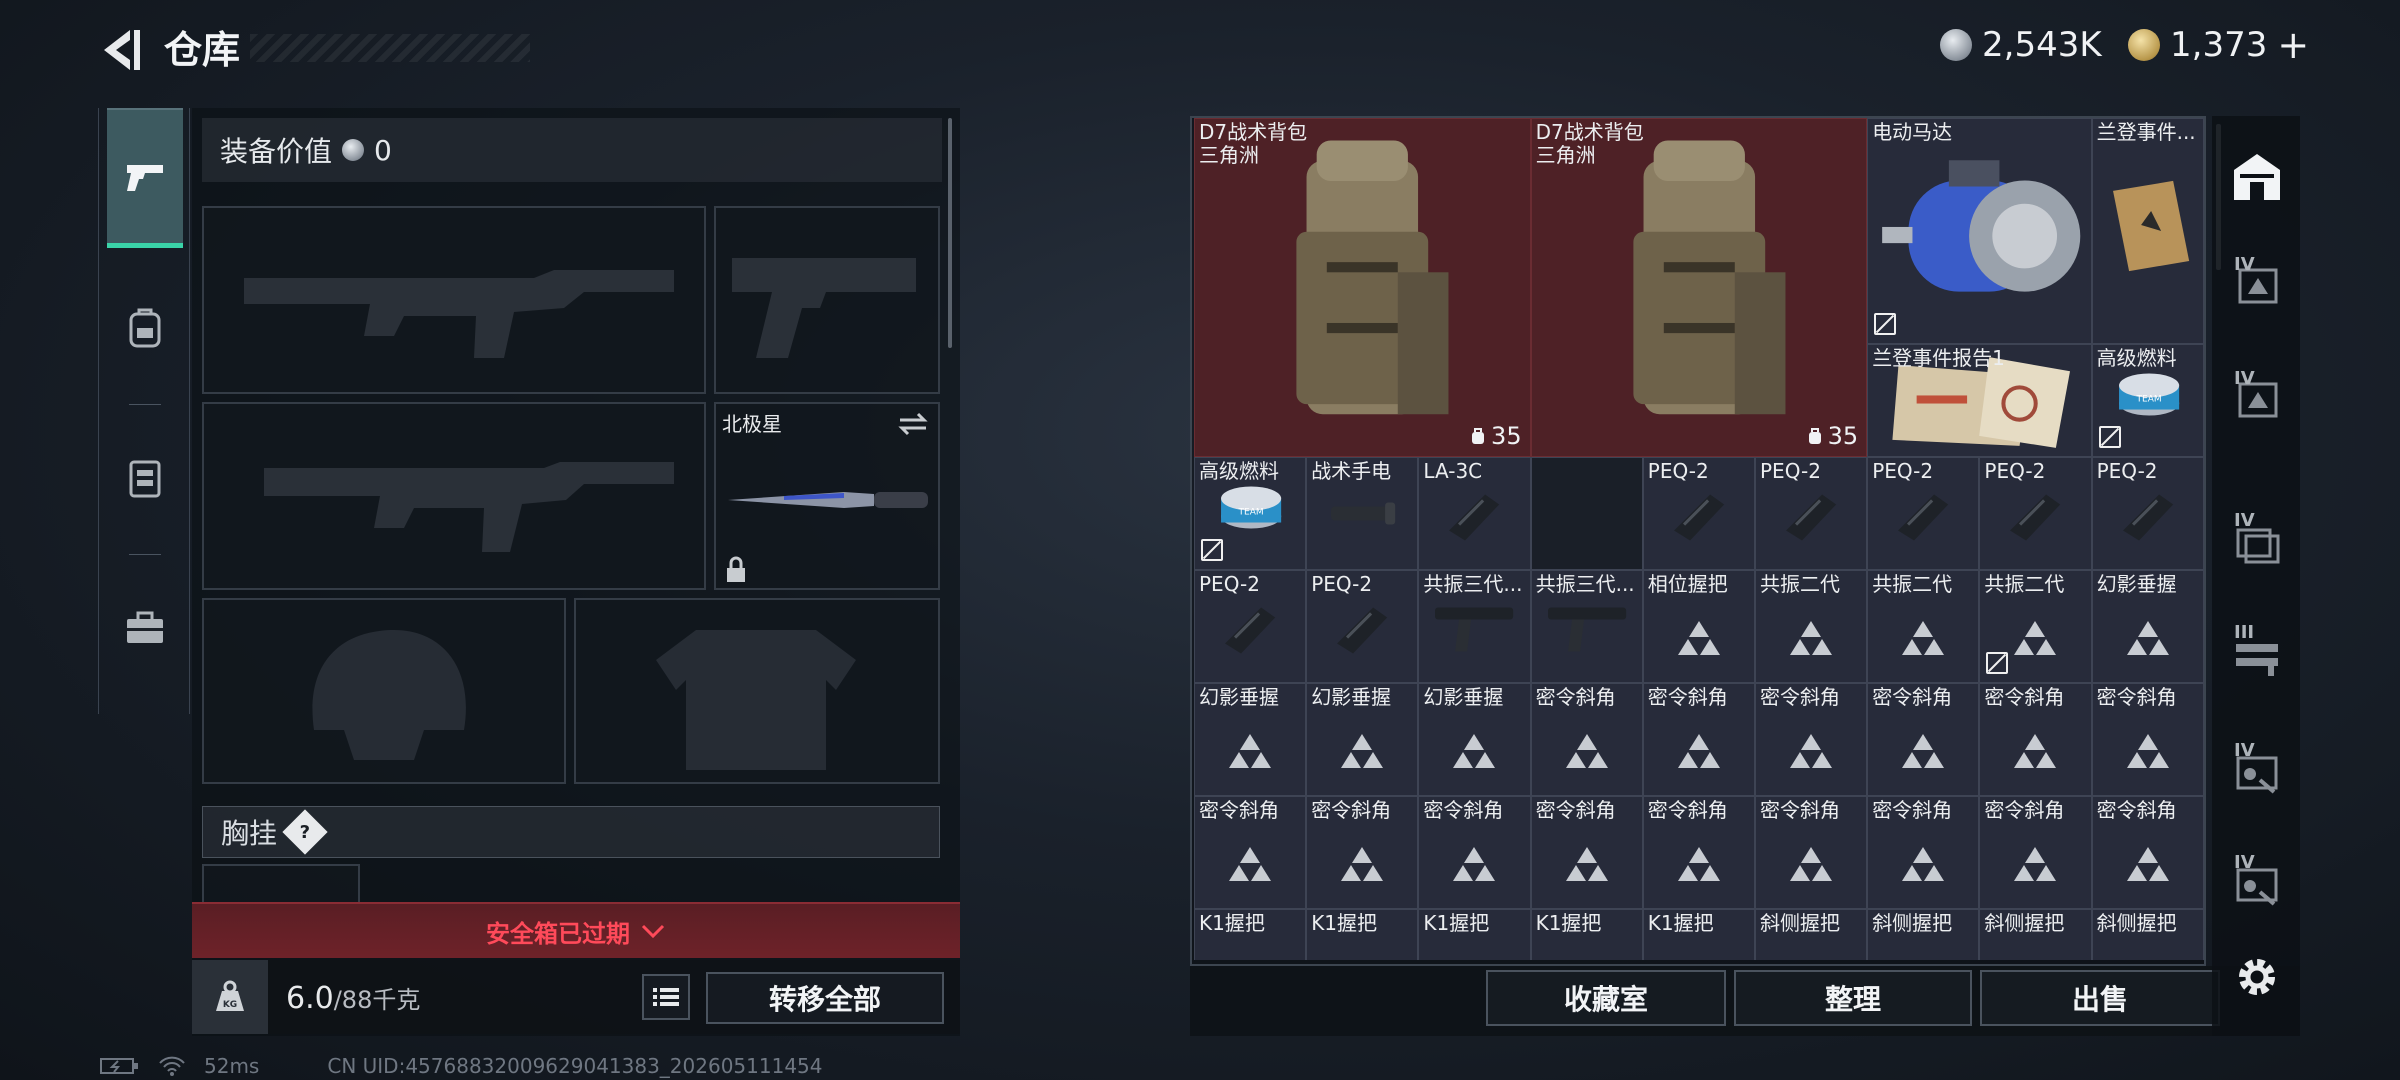  I want to click on container-tab-5: IV, so click(2257, 769).